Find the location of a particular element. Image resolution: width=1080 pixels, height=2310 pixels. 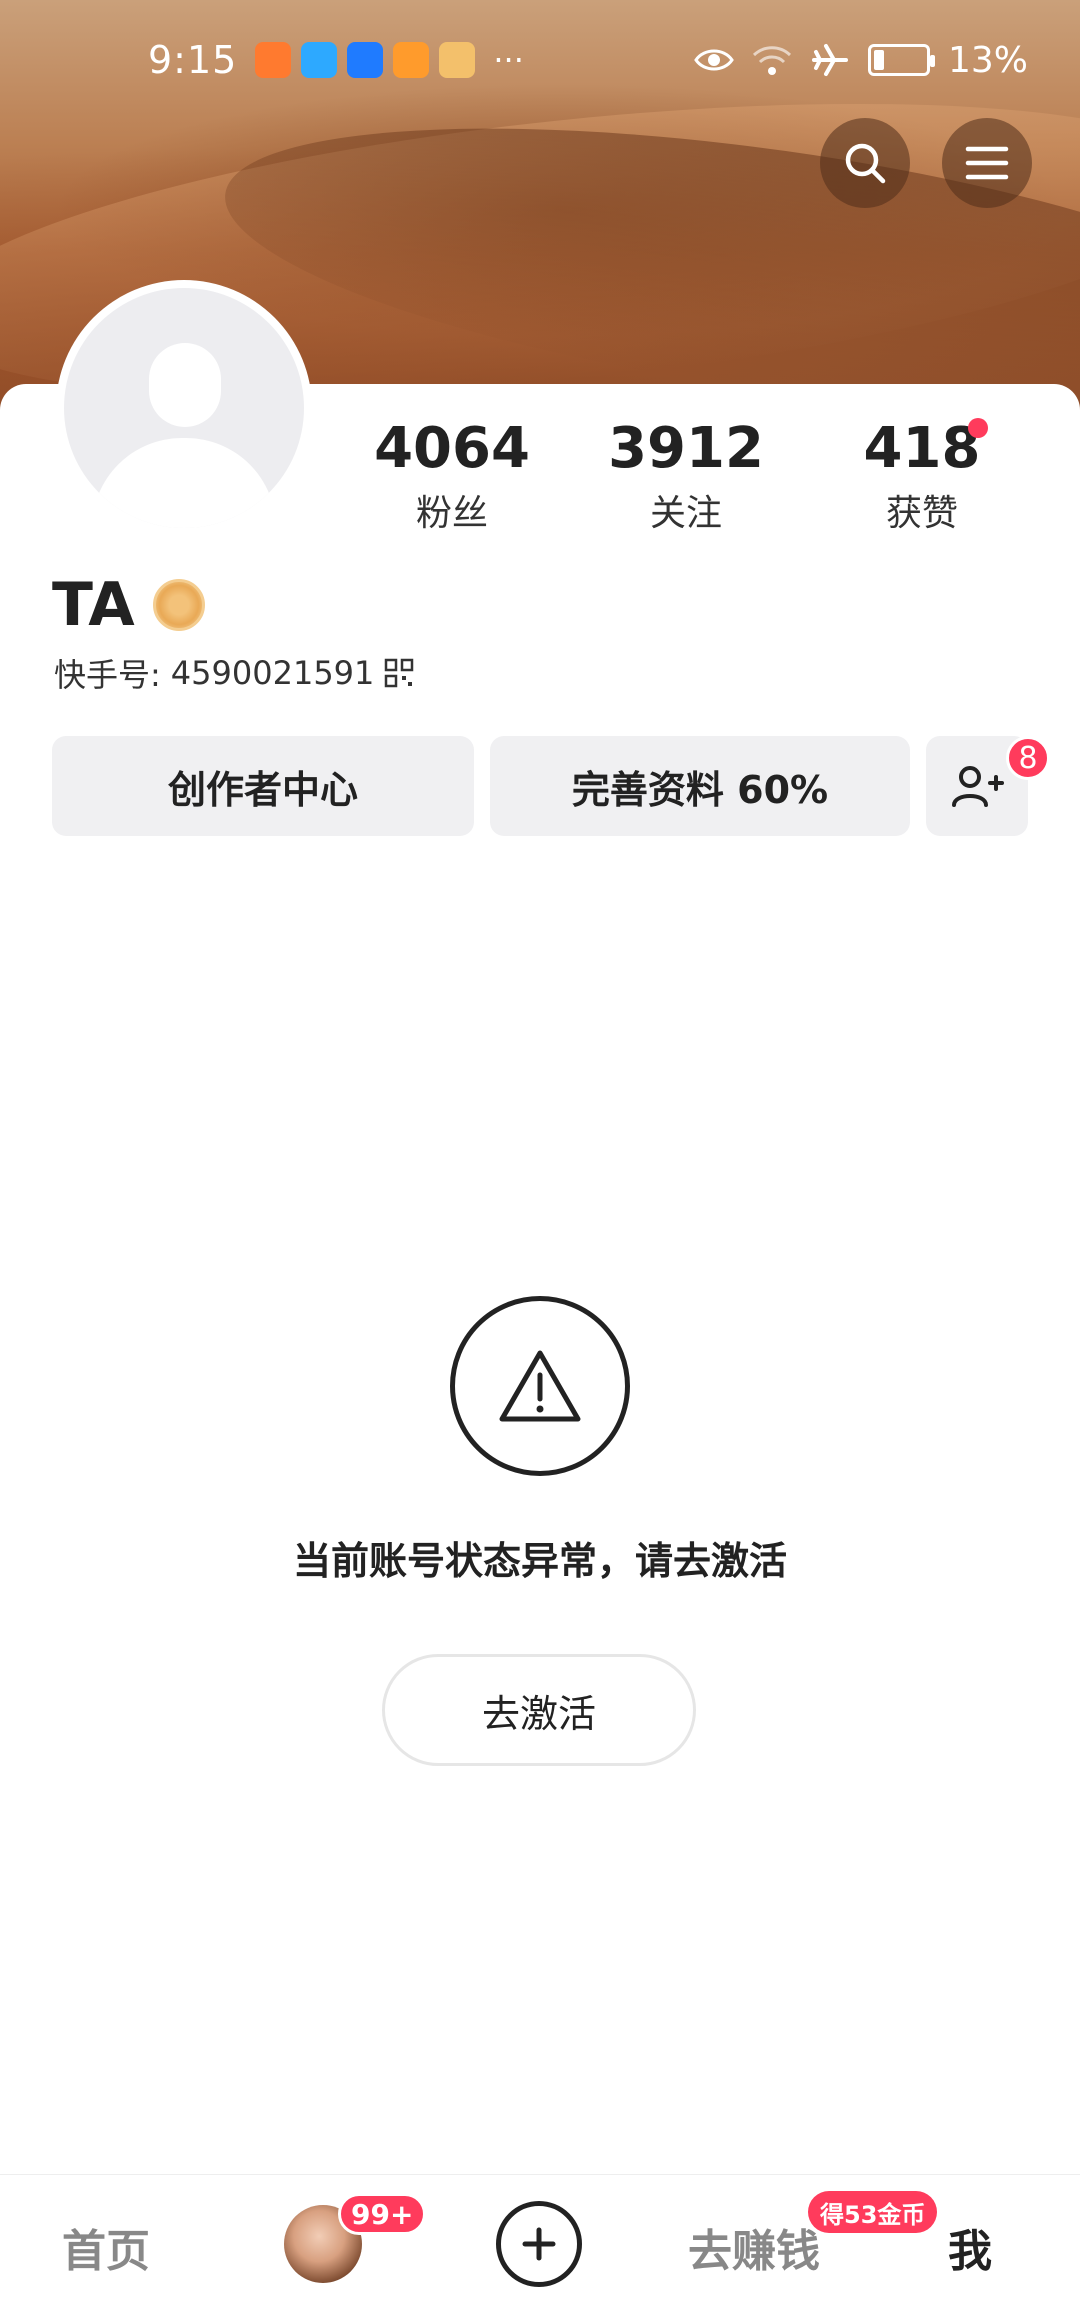

warning-circle is located at coordinates (540, 1386).